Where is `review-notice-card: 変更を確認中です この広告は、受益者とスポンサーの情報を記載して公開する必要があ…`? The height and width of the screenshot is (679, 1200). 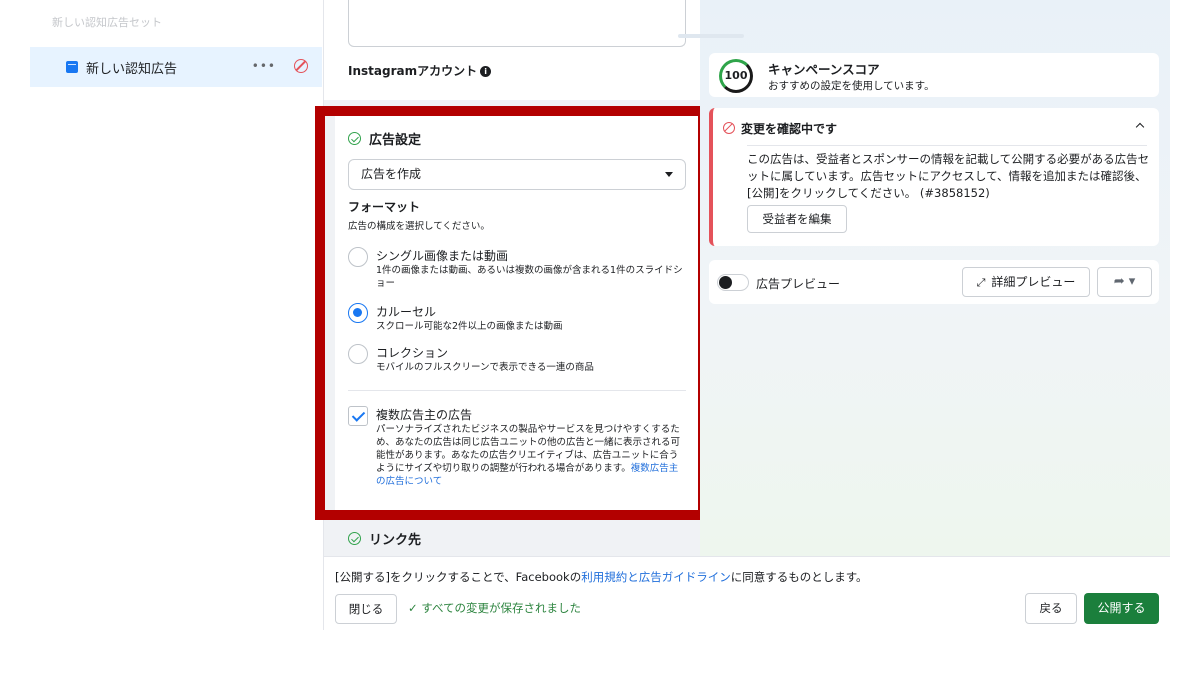 review-notice-card: 変更を確認中です この広告は、受益者とスポンサーの情報を記載して公開する必要があ… is located at coordinates (934, 177).